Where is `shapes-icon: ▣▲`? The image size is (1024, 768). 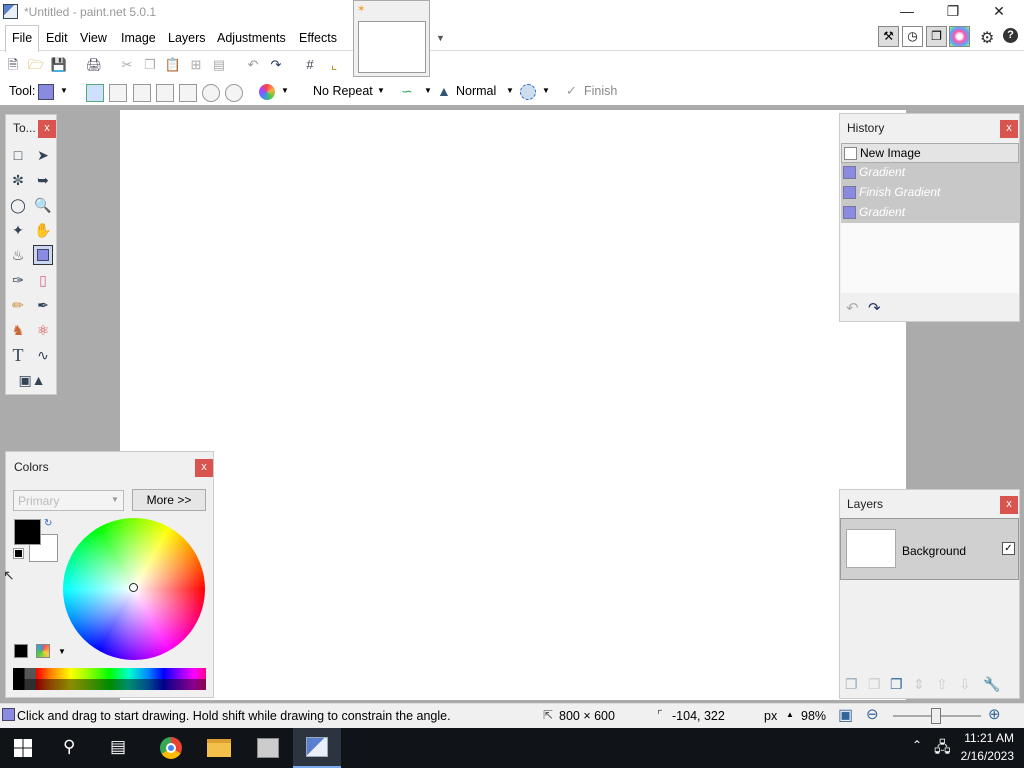 shapes-icon: ▣▲ is located at coordinates (32, 380).